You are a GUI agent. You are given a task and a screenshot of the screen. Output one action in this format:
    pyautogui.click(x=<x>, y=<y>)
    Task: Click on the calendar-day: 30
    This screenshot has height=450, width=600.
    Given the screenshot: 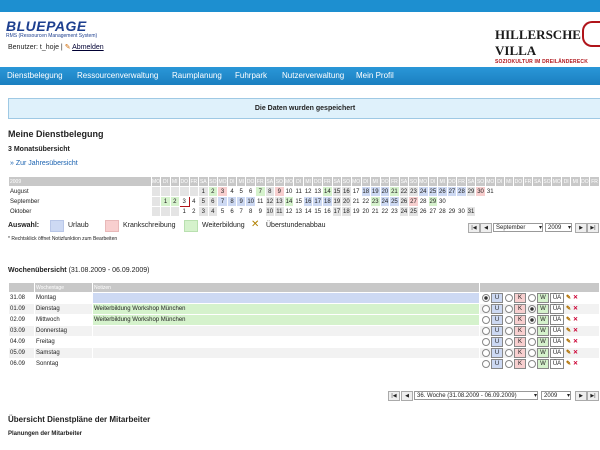 What is the action you would take?
    pyautogui.click(x=461, y=211)
    